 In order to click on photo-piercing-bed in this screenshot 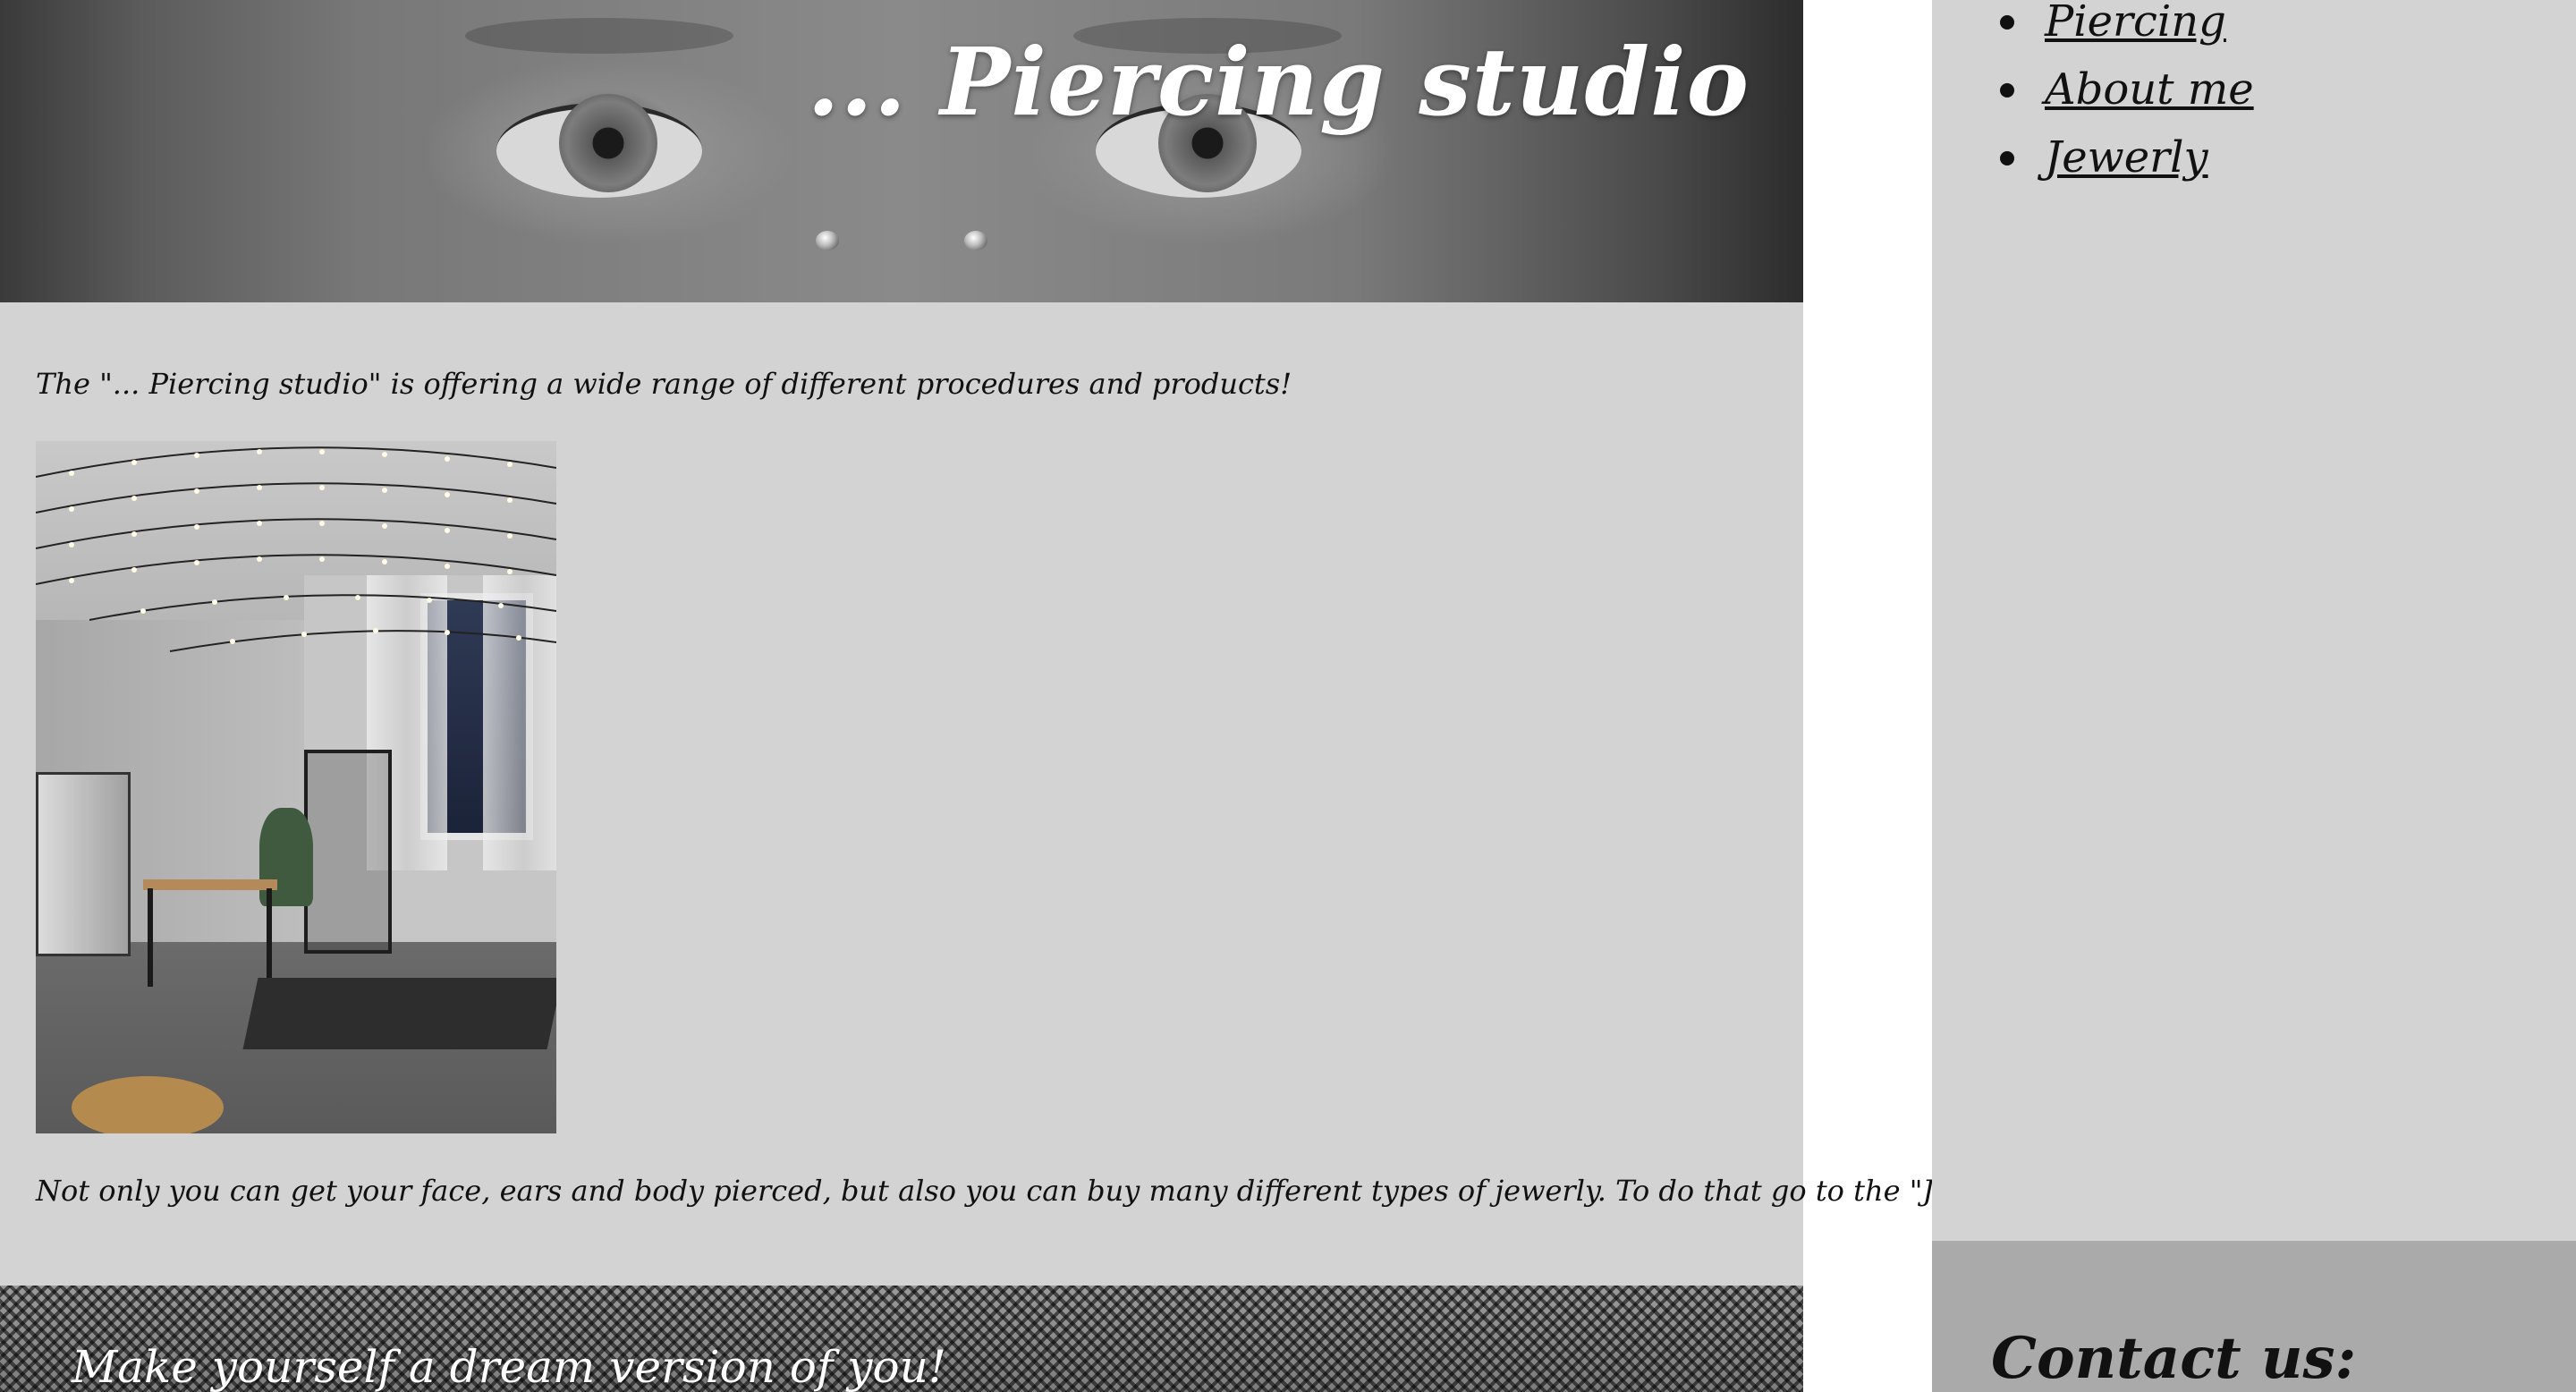, I will do `click(399, 1013)`.